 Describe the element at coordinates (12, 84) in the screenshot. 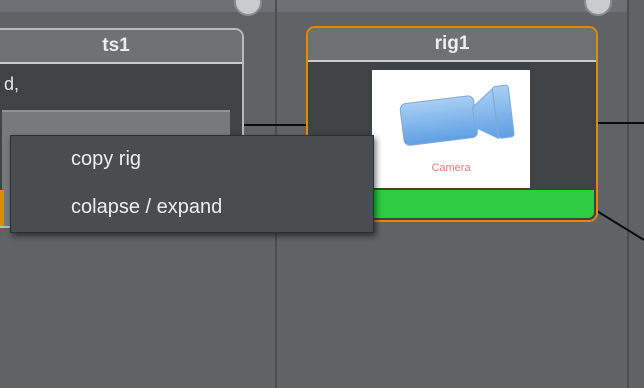

I see `node-ts1-text: d,` at that location.